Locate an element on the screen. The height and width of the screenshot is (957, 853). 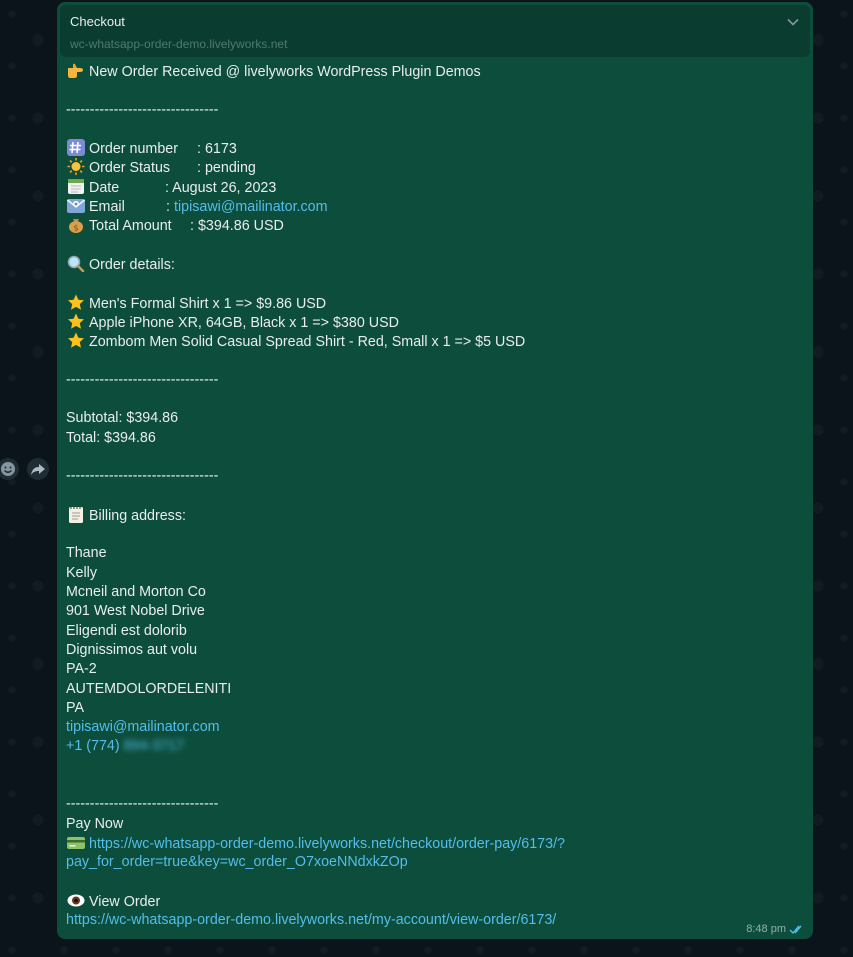
eye-icon is located at coordinates (76, 900).